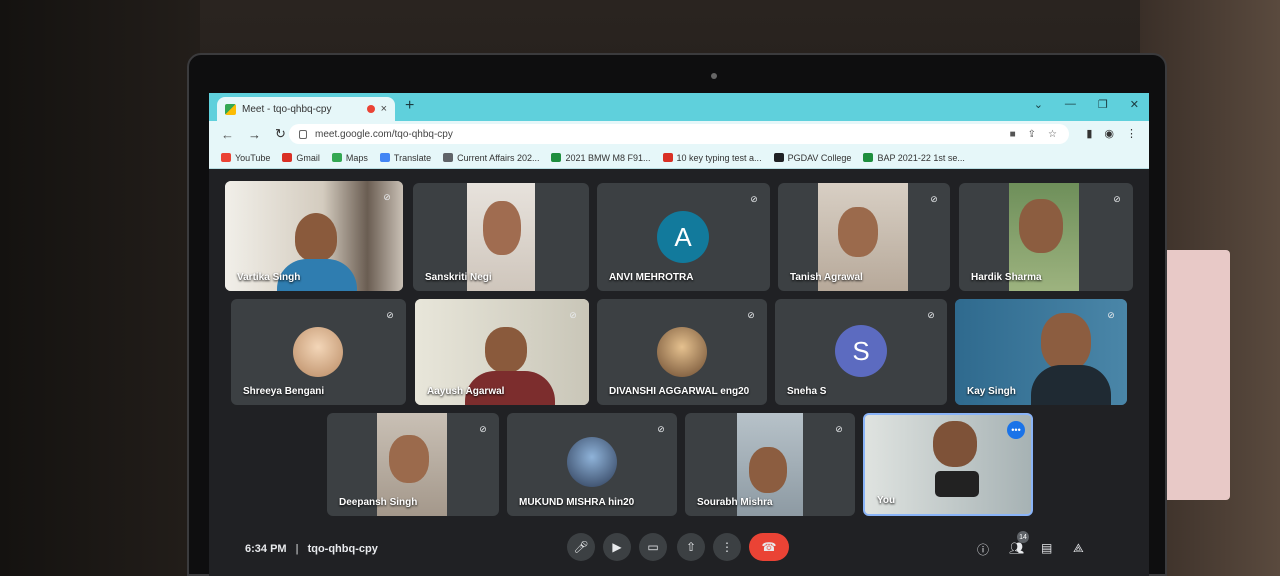  I want to click on bookmark-item: YouTube, so click(245, 158).